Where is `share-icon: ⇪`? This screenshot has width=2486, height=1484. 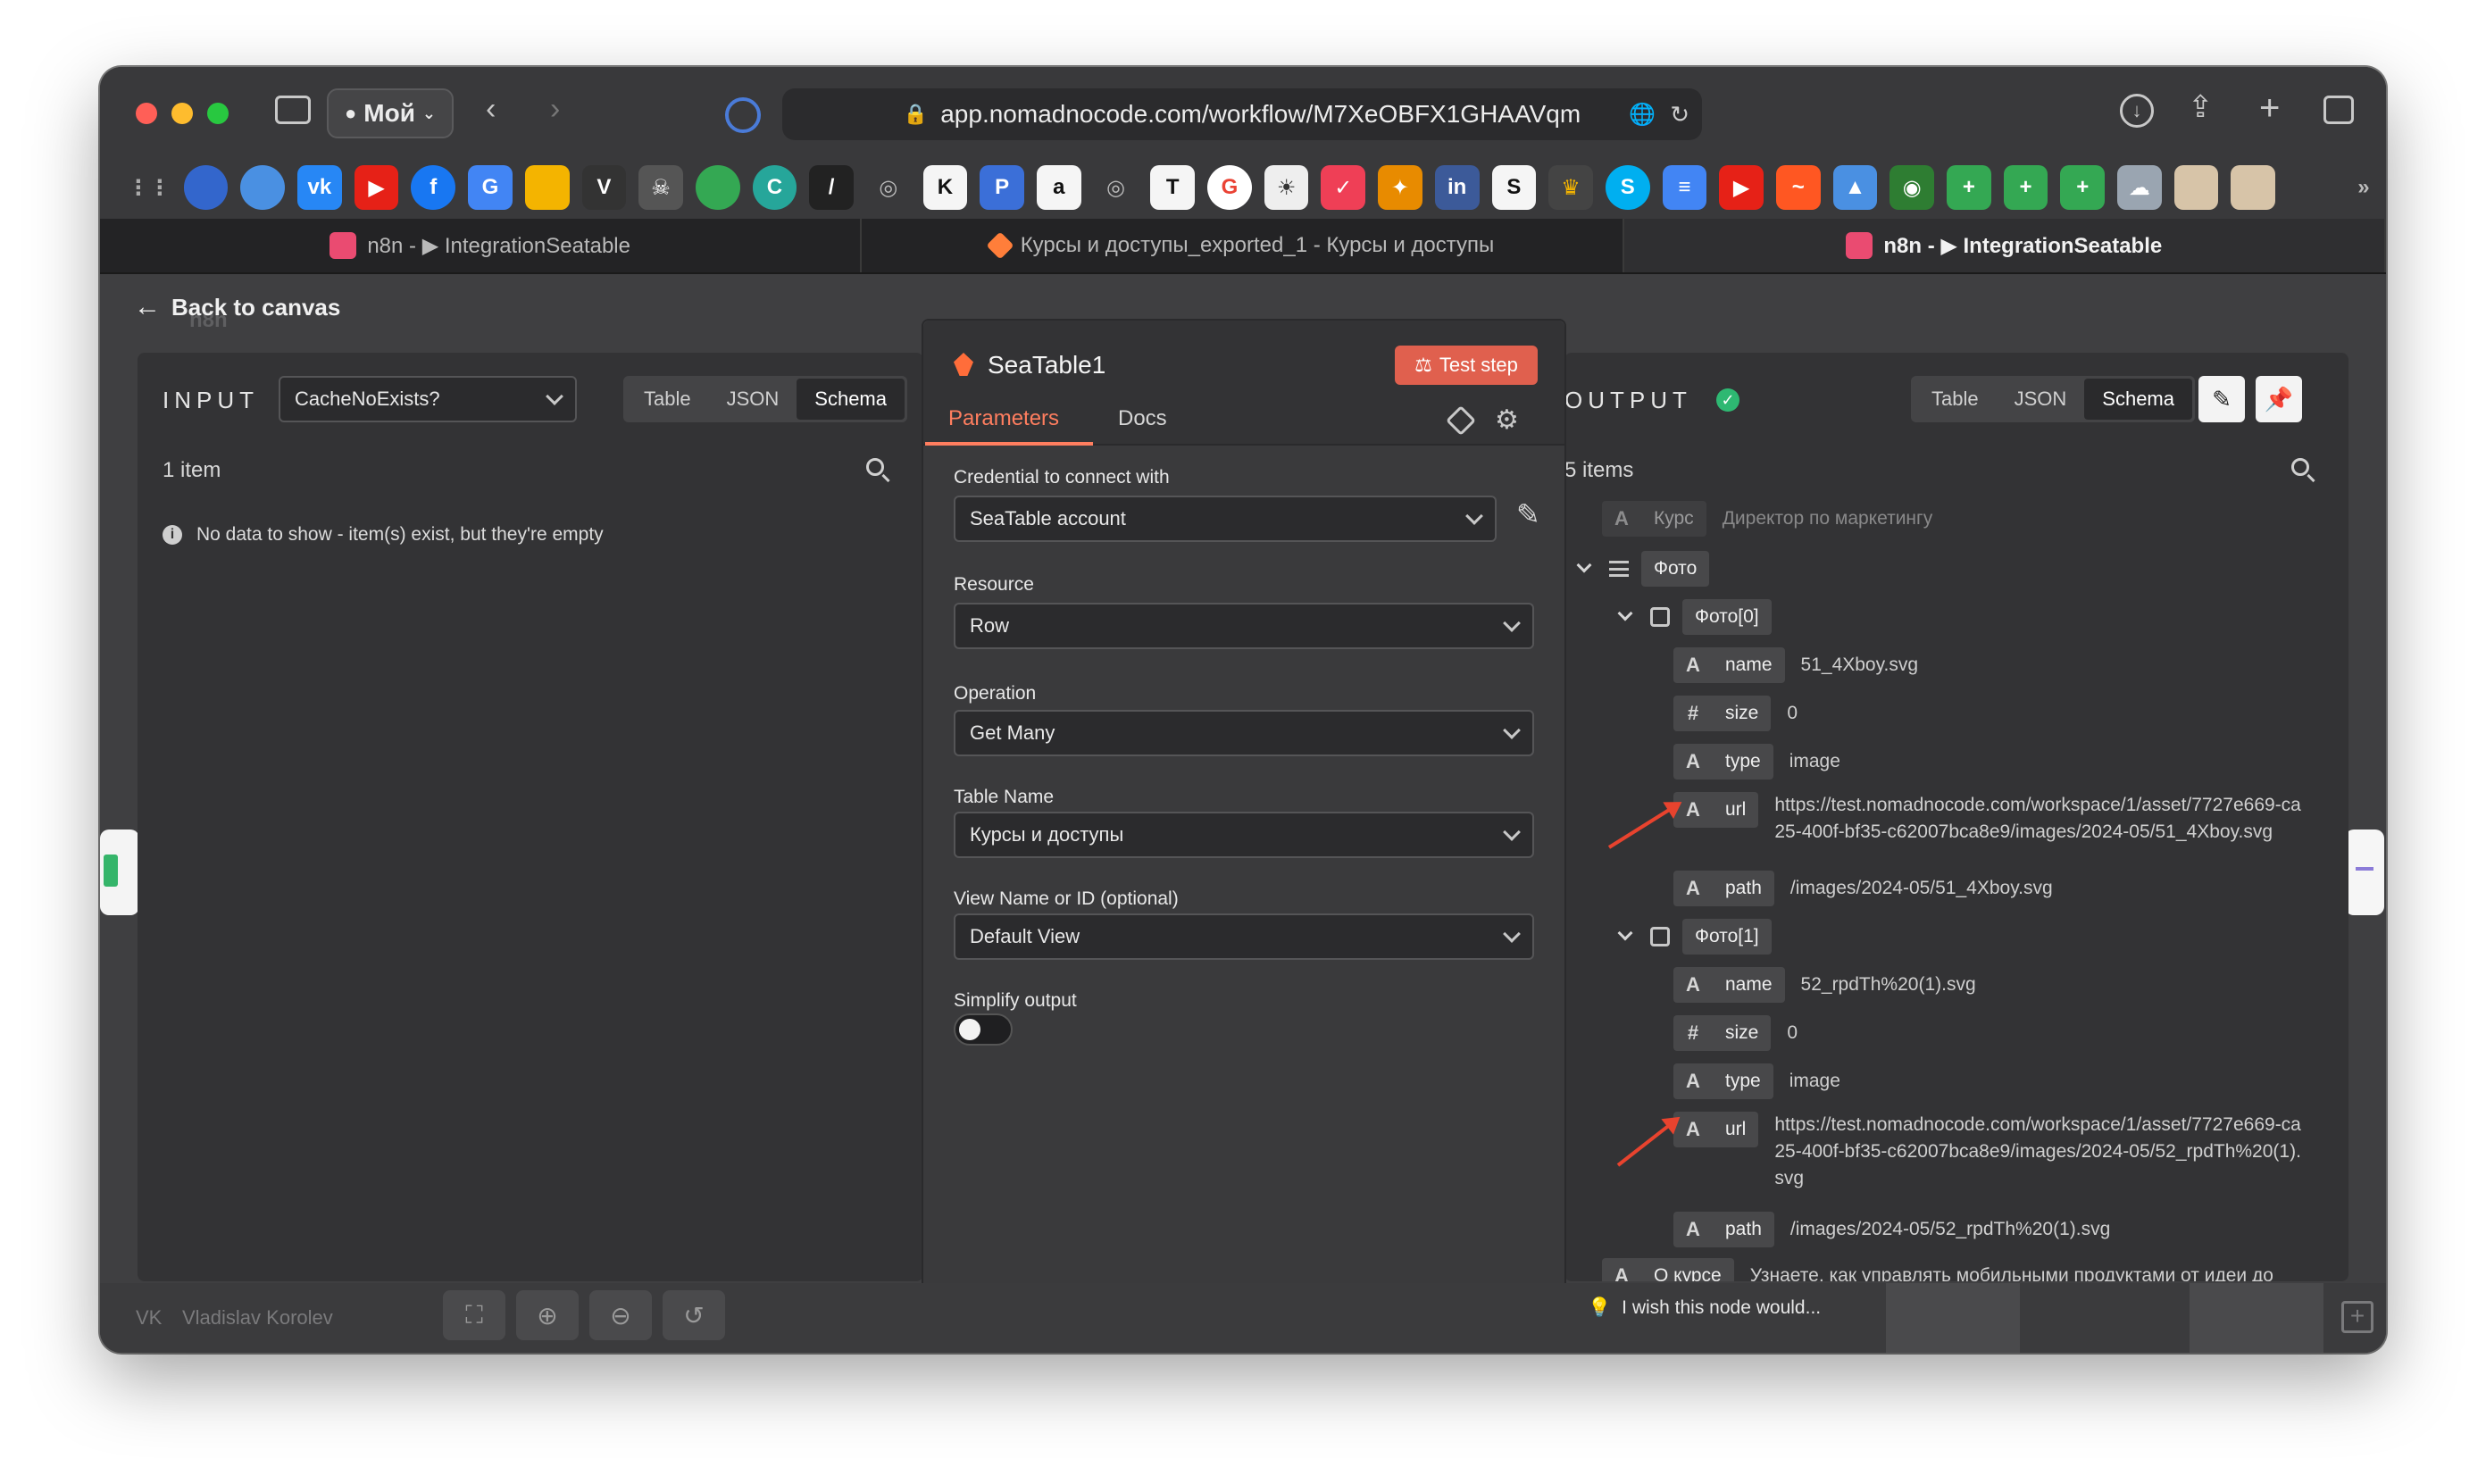
share-icon: ⇪ is located at coordinates (2201, 107).